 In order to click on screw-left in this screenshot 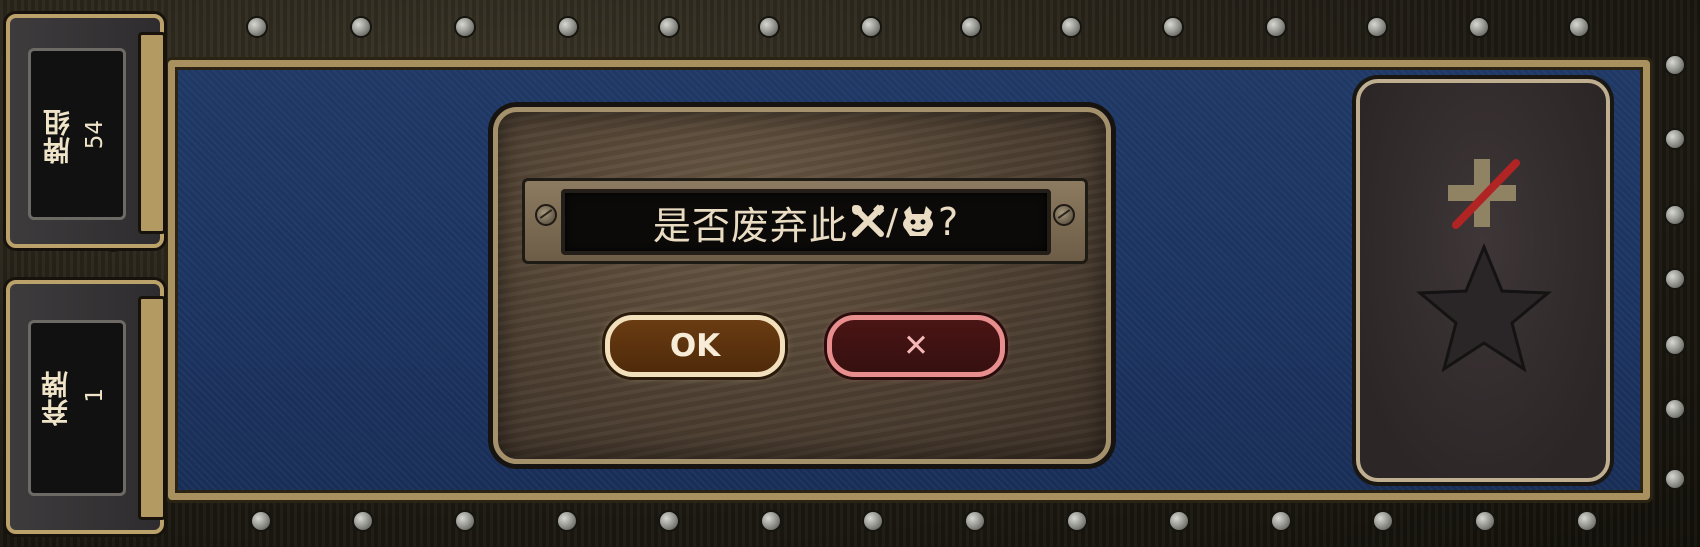, I will do `click(546, 215)`.